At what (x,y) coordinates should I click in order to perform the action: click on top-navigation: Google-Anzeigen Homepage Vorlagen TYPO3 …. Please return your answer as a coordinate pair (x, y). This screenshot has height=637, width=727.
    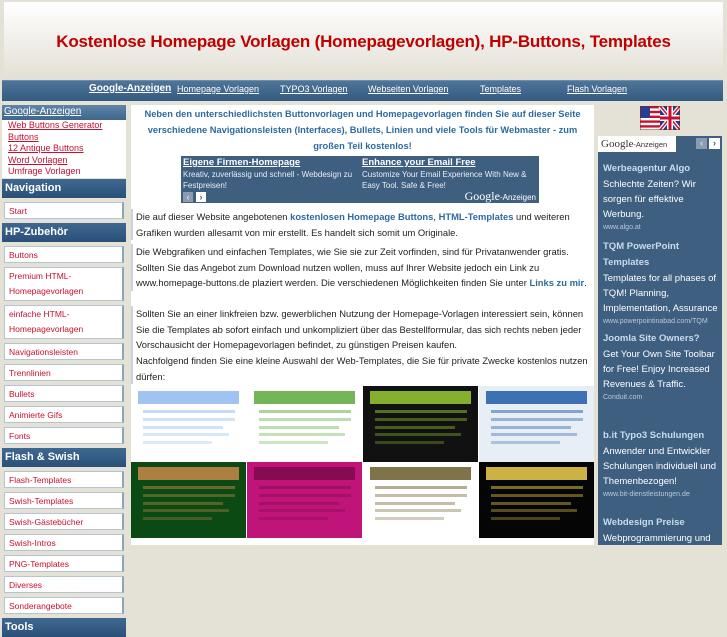
    Looking at the image, I should click on (362, 90).